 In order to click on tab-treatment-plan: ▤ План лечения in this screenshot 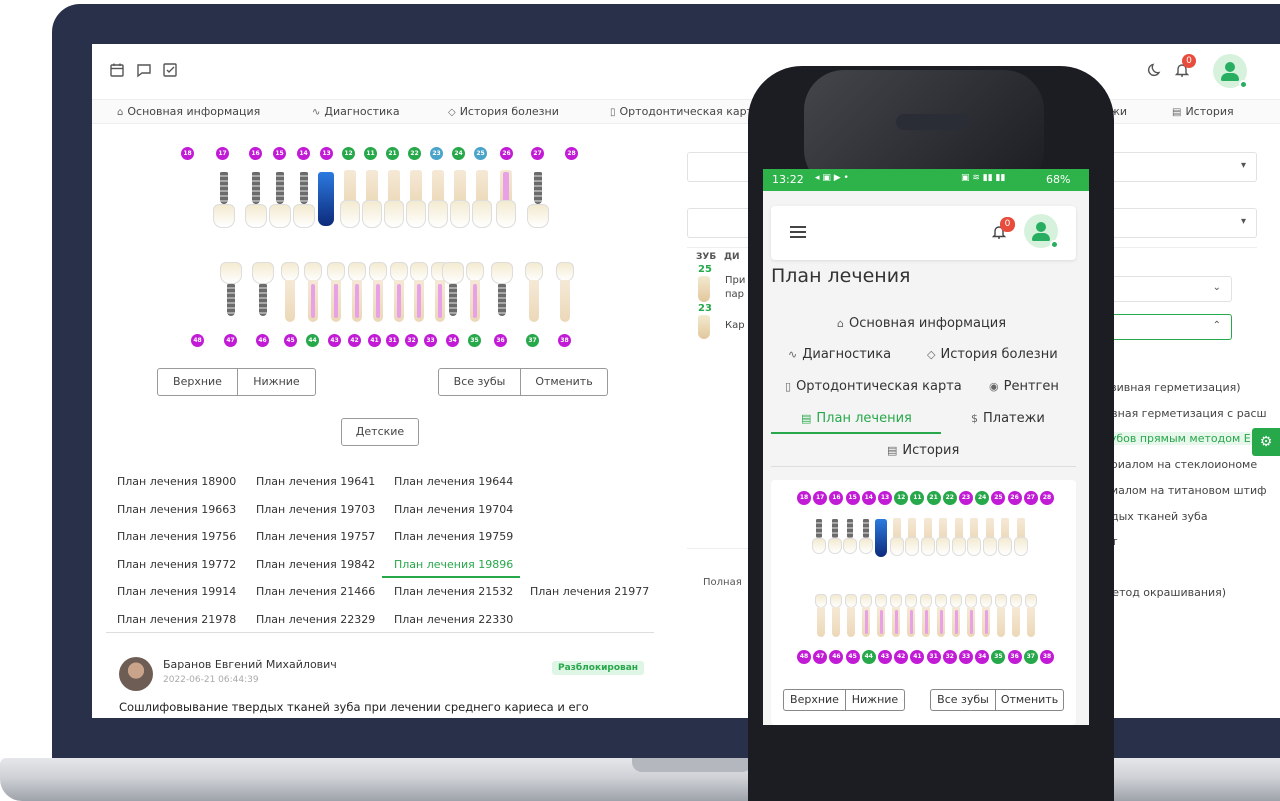, I will do `click(856, 418)`.